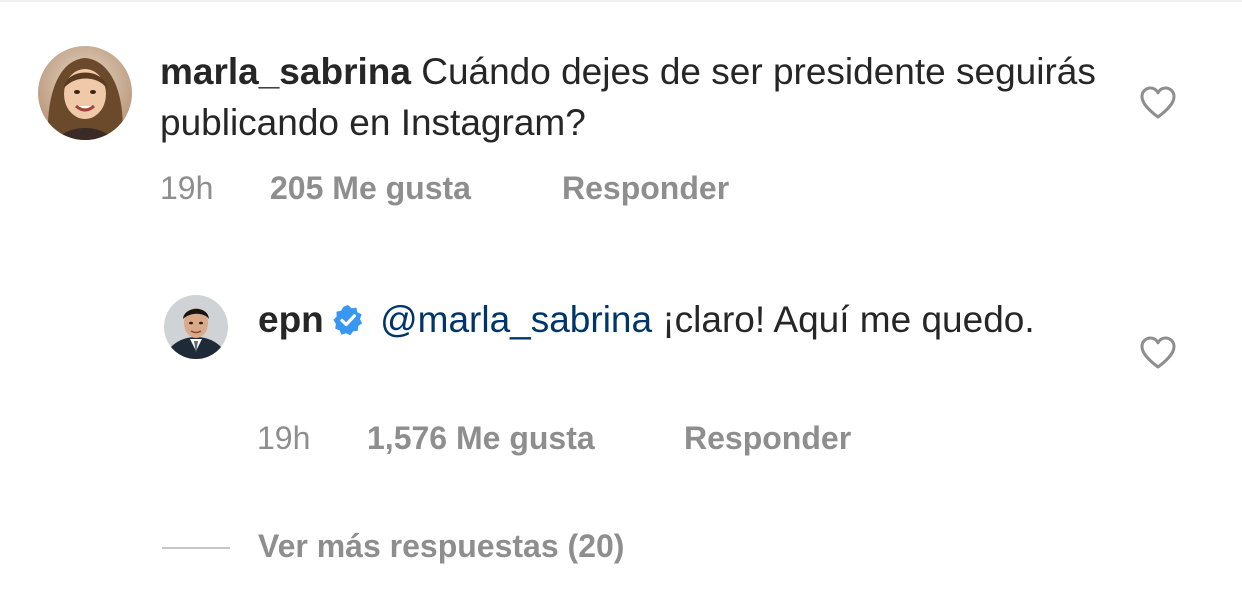 This screenshot has width=1242, height=608. Describe the element at coordinates (285, 71) in the screenshot. I see `comment-username: marla_sabrina` at that location.